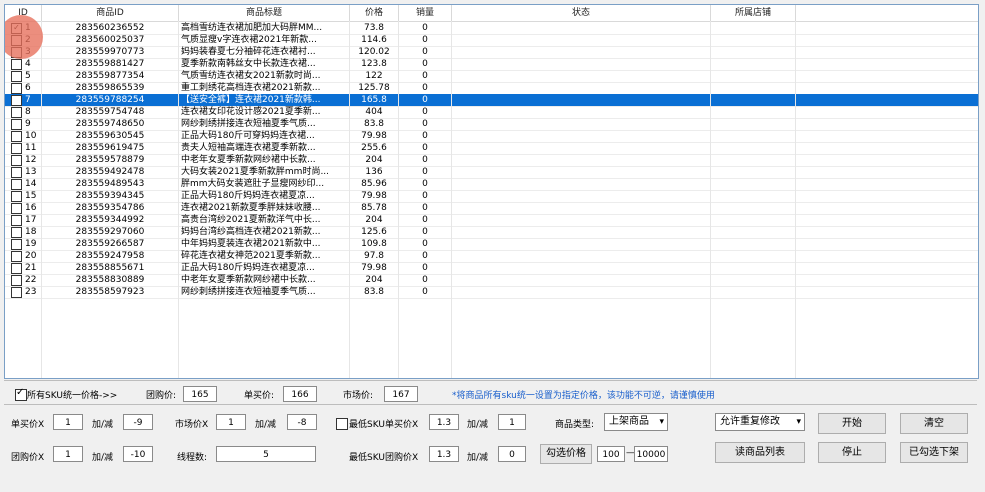 The image size is (985, 492). What do you see at coordinates (852, 423) in the screenshot?
I see `start-button: 开始` at bounding box center [852, 423].